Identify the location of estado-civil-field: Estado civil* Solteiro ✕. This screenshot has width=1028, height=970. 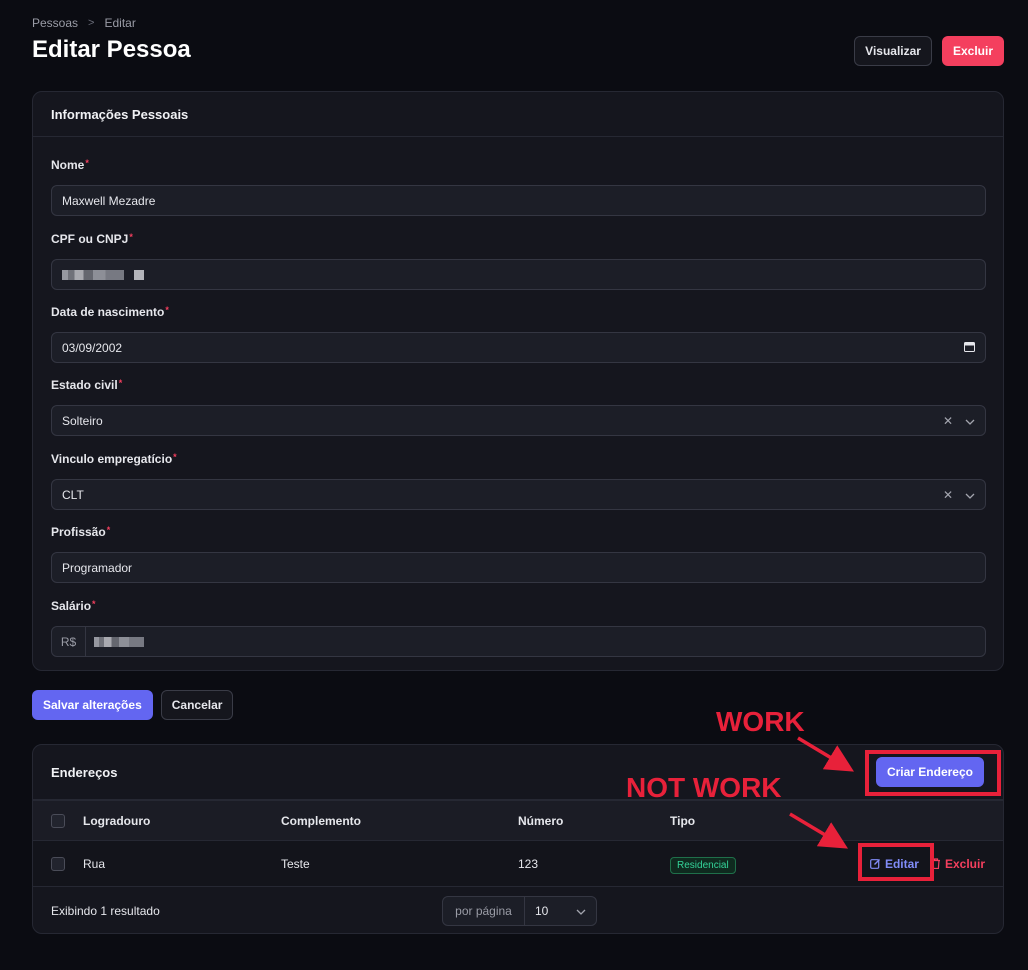
(518, 407).